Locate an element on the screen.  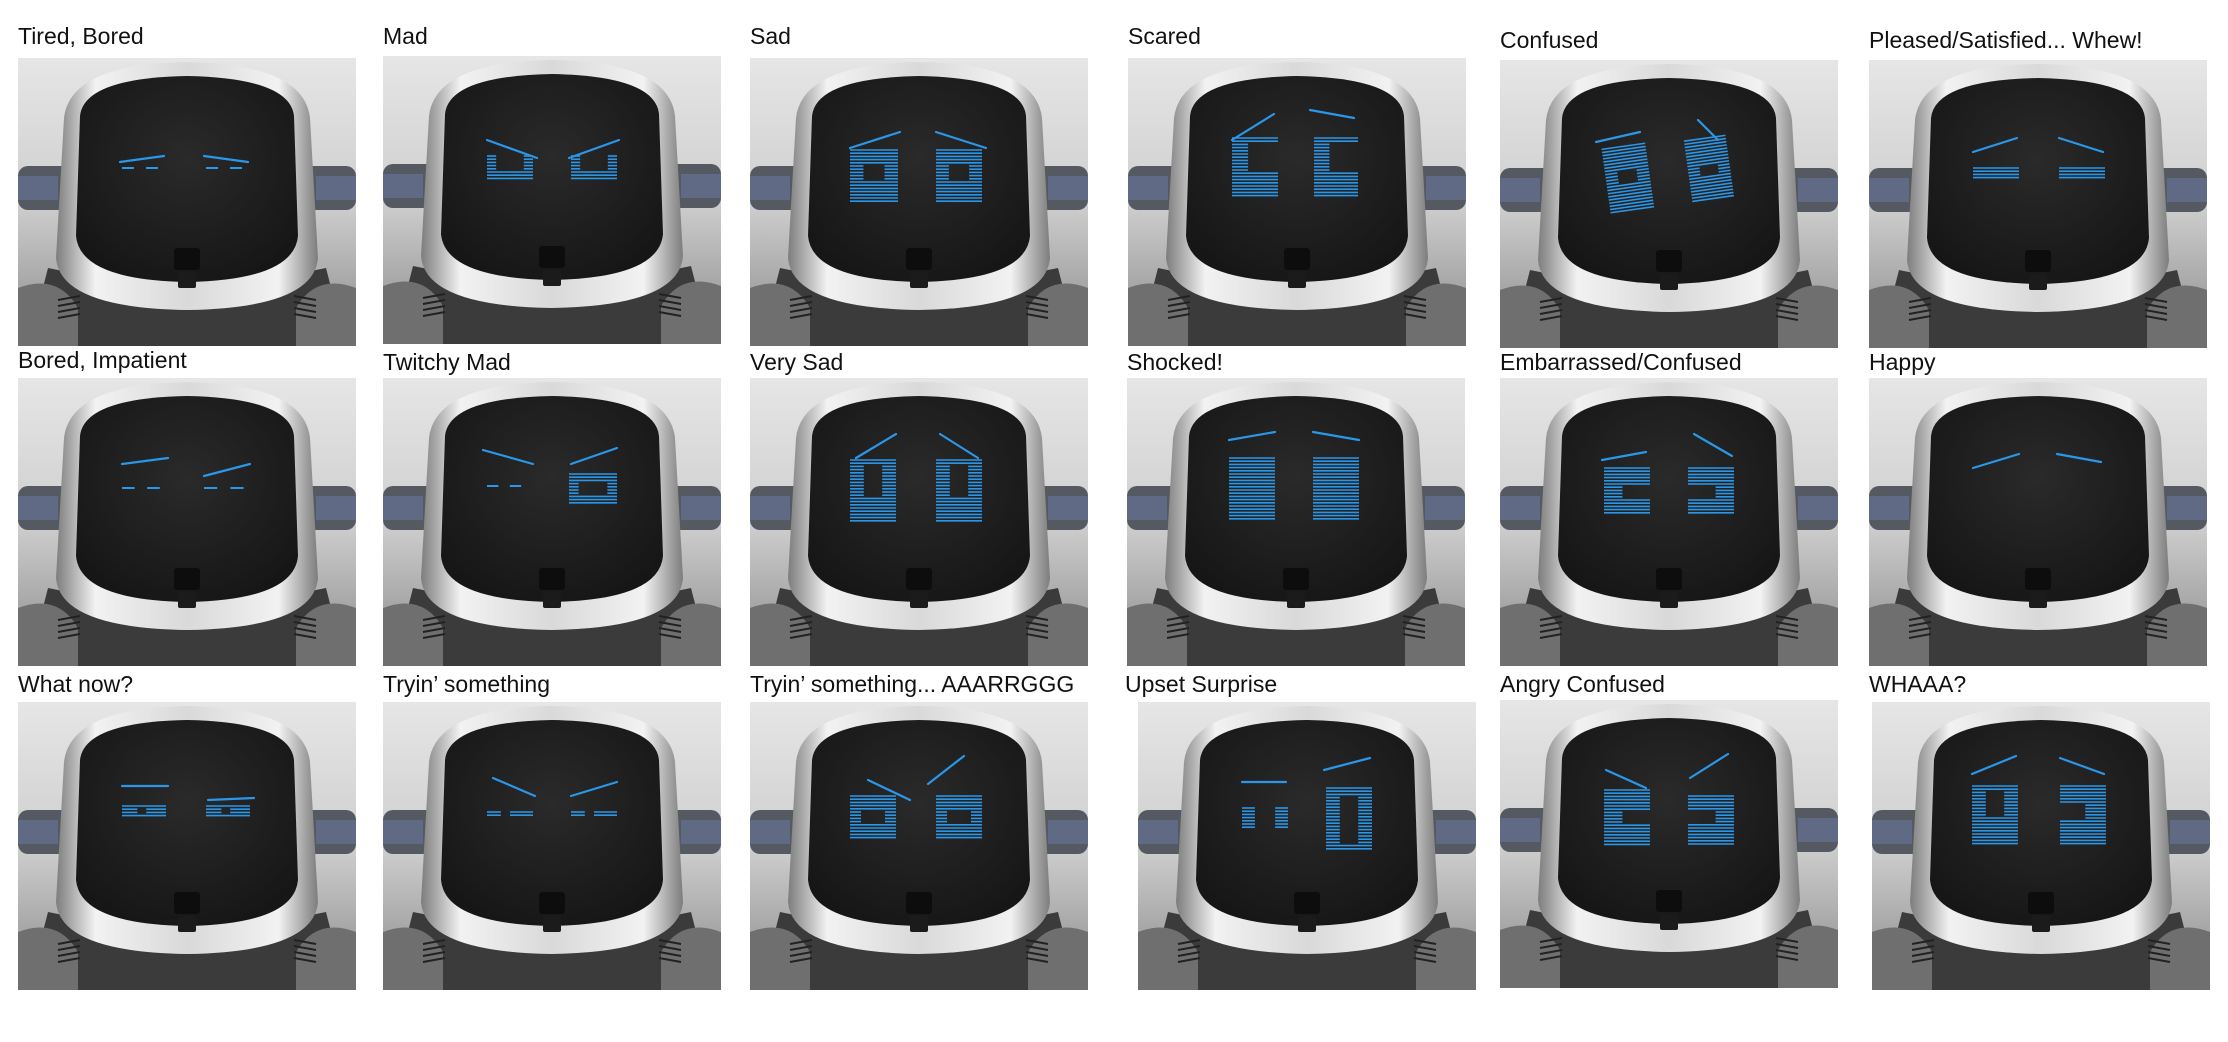
panel-label: Confused is located at coordinates (1549, 40).